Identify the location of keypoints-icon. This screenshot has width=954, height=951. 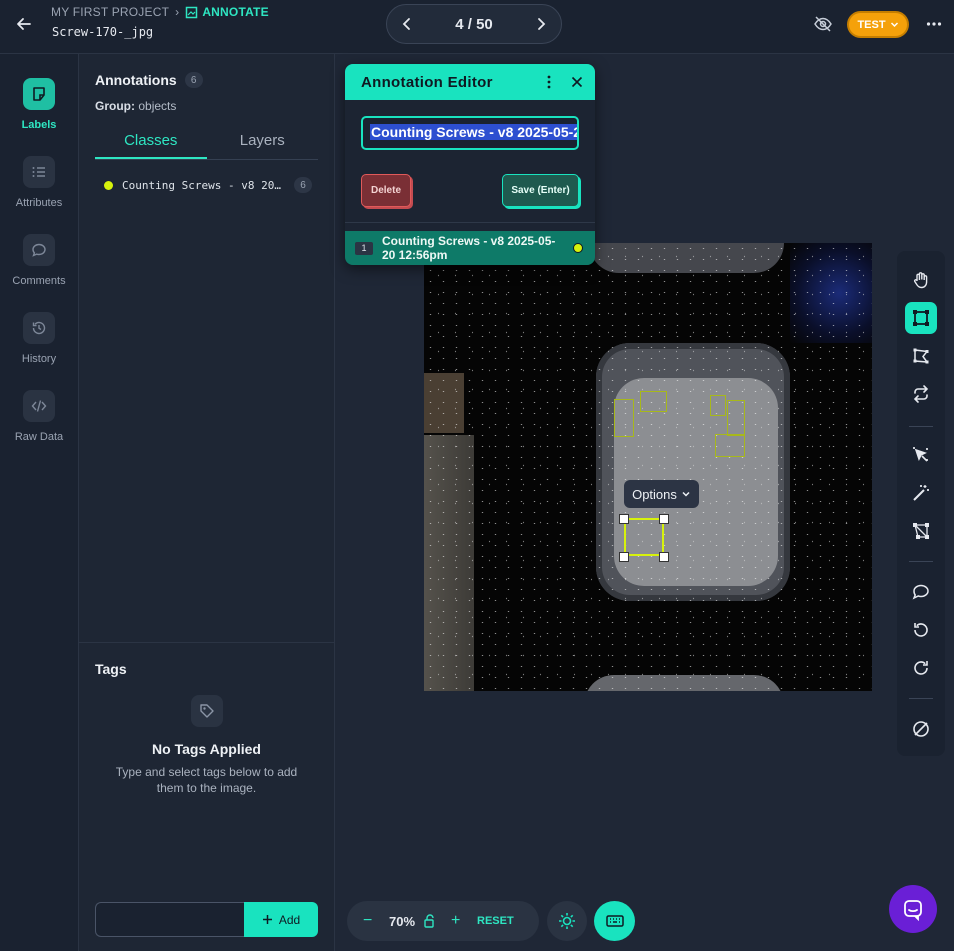
(921, 531).